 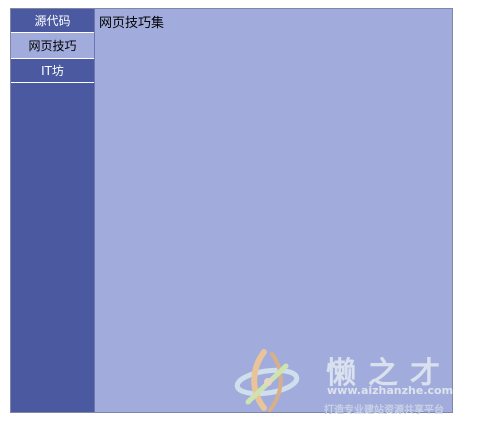 I want to click on tab-it-workshop: IT坊, so click(x=52, y=71).